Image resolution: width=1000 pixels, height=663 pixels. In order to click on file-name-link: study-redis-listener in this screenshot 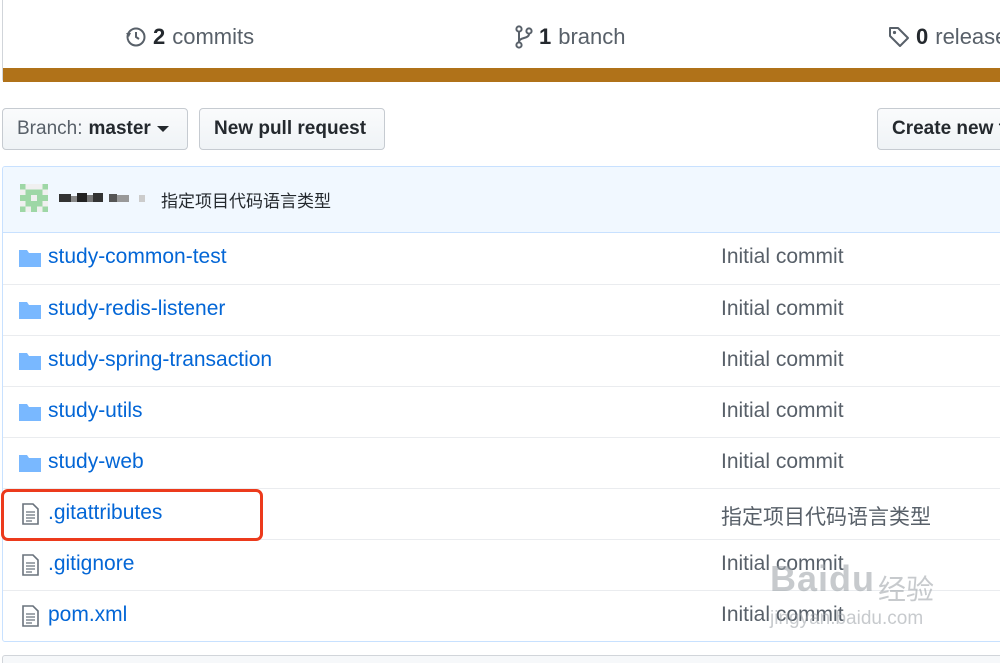, I will do `click(136, 309)`.